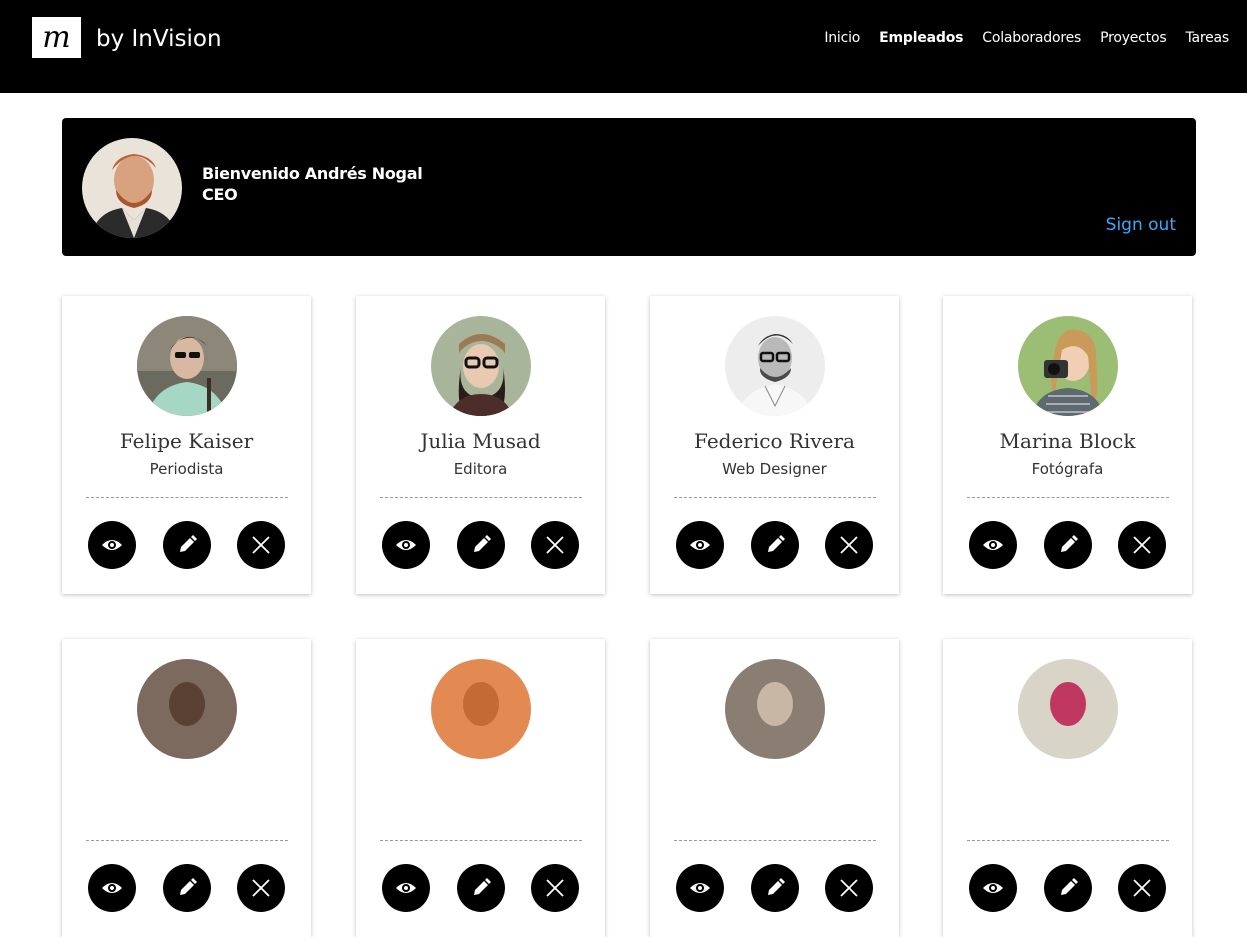 This screenshot has width=1247, height=937. What do you see at coordinates (480, 469) in the screenshot?
I see `employee-role: Editora` at bounding box center [480, 469].